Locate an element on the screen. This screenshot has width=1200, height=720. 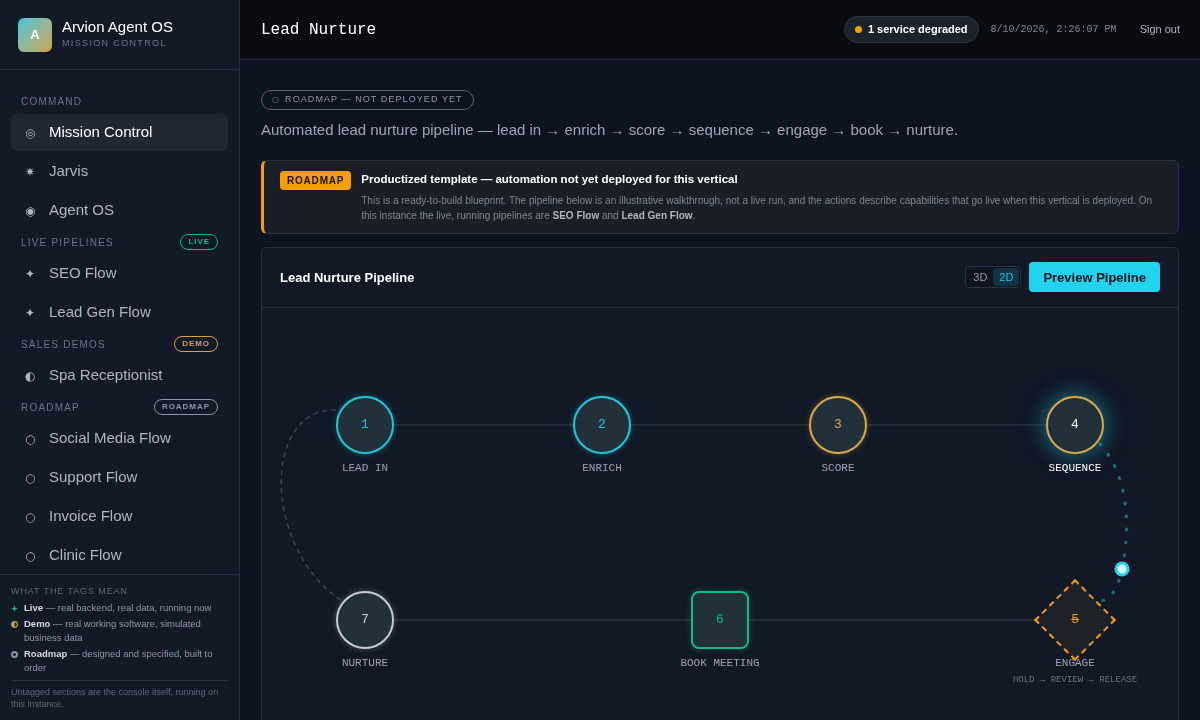
node-number: 3 is located at coordinates (838, 425).